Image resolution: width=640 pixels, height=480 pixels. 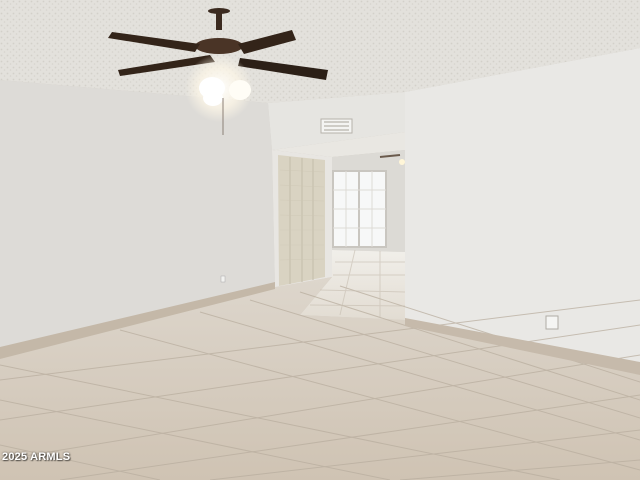 What do you see at coordinates (223, 279) in the screenshot?
I see `outlet-left` at bounding box center [223, 279].